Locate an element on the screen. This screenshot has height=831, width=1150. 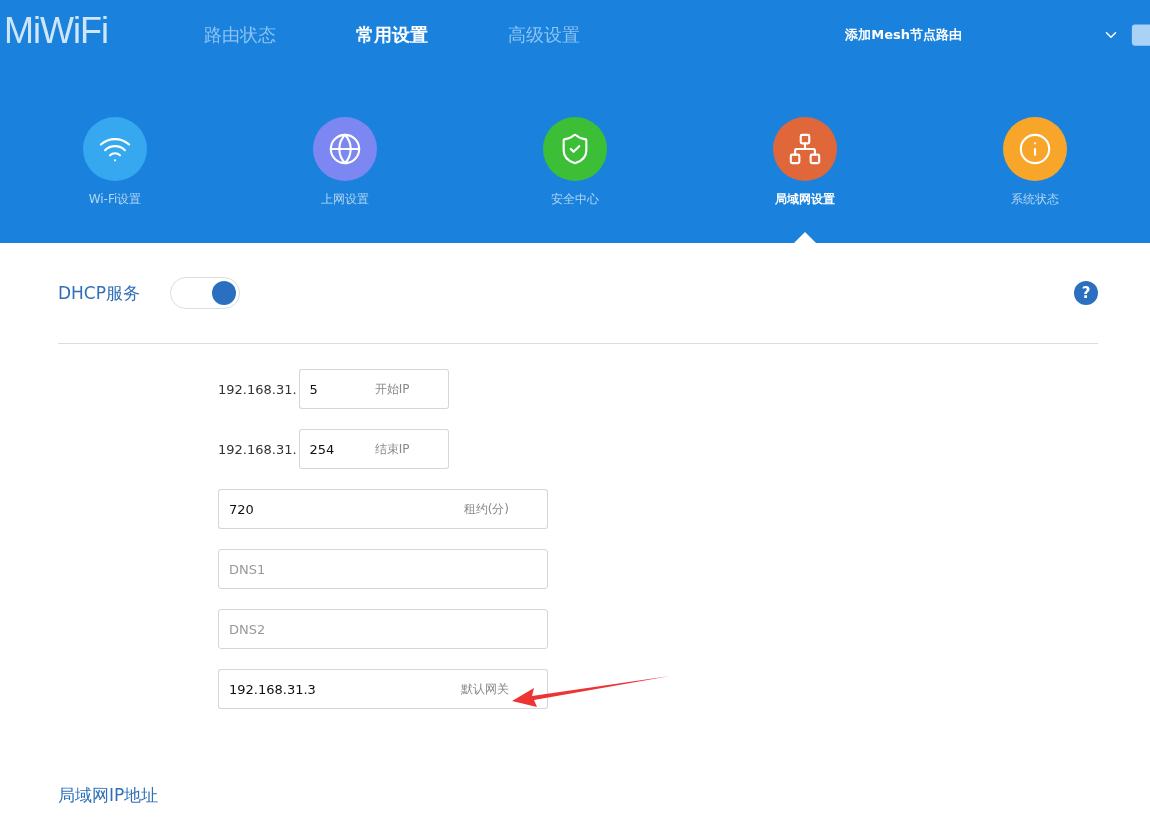
input-field: DNS1 is located at coordinates (383, 569).